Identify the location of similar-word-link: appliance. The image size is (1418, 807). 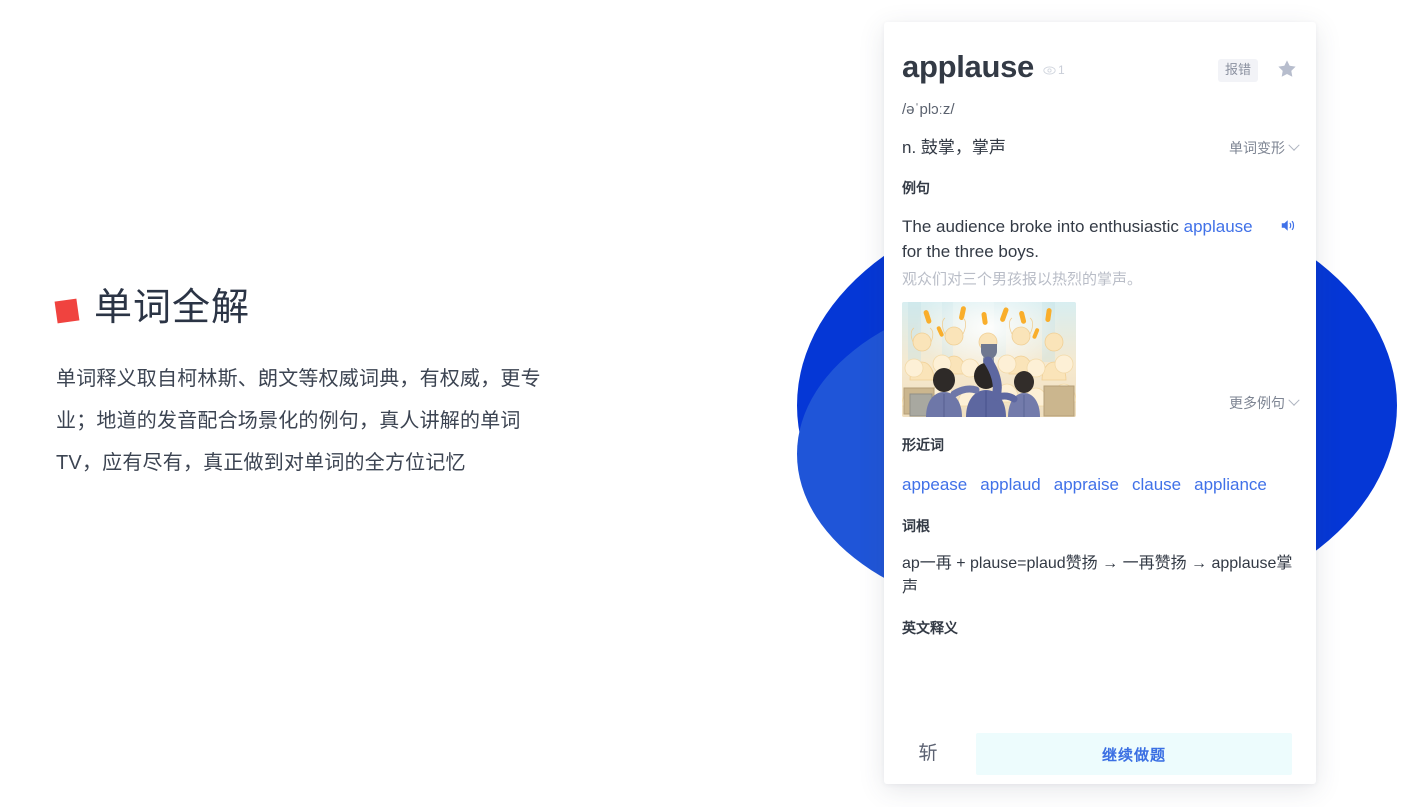
(1230, 484).